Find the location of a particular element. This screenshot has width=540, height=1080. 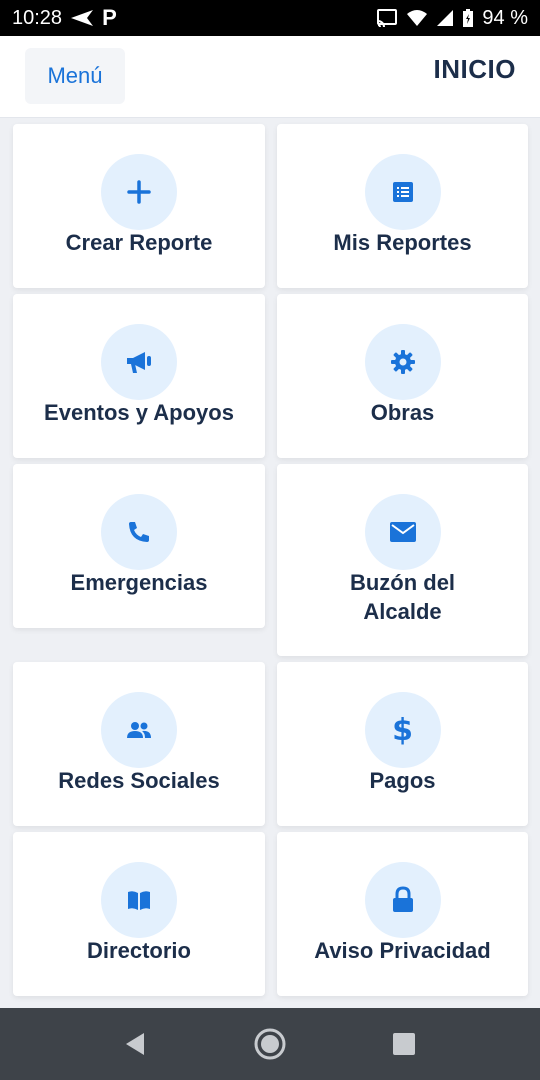

tile-redes-sociales: Redes Sociales is located at coordinates (139, 744).